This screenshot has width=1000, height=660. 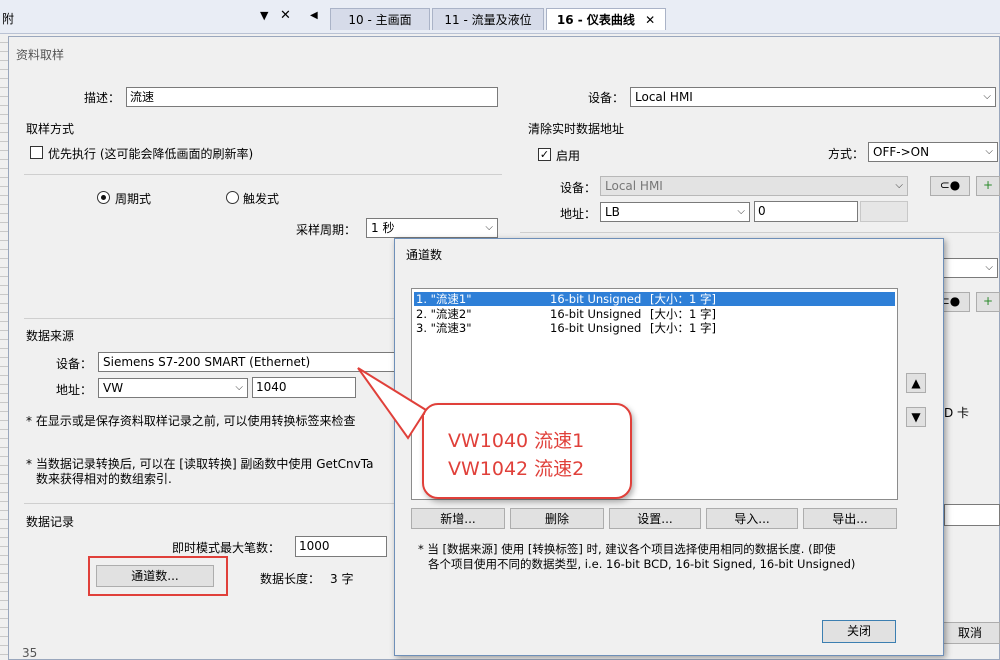 I want to click on description-value: 流速, so click(x=142, y=97).